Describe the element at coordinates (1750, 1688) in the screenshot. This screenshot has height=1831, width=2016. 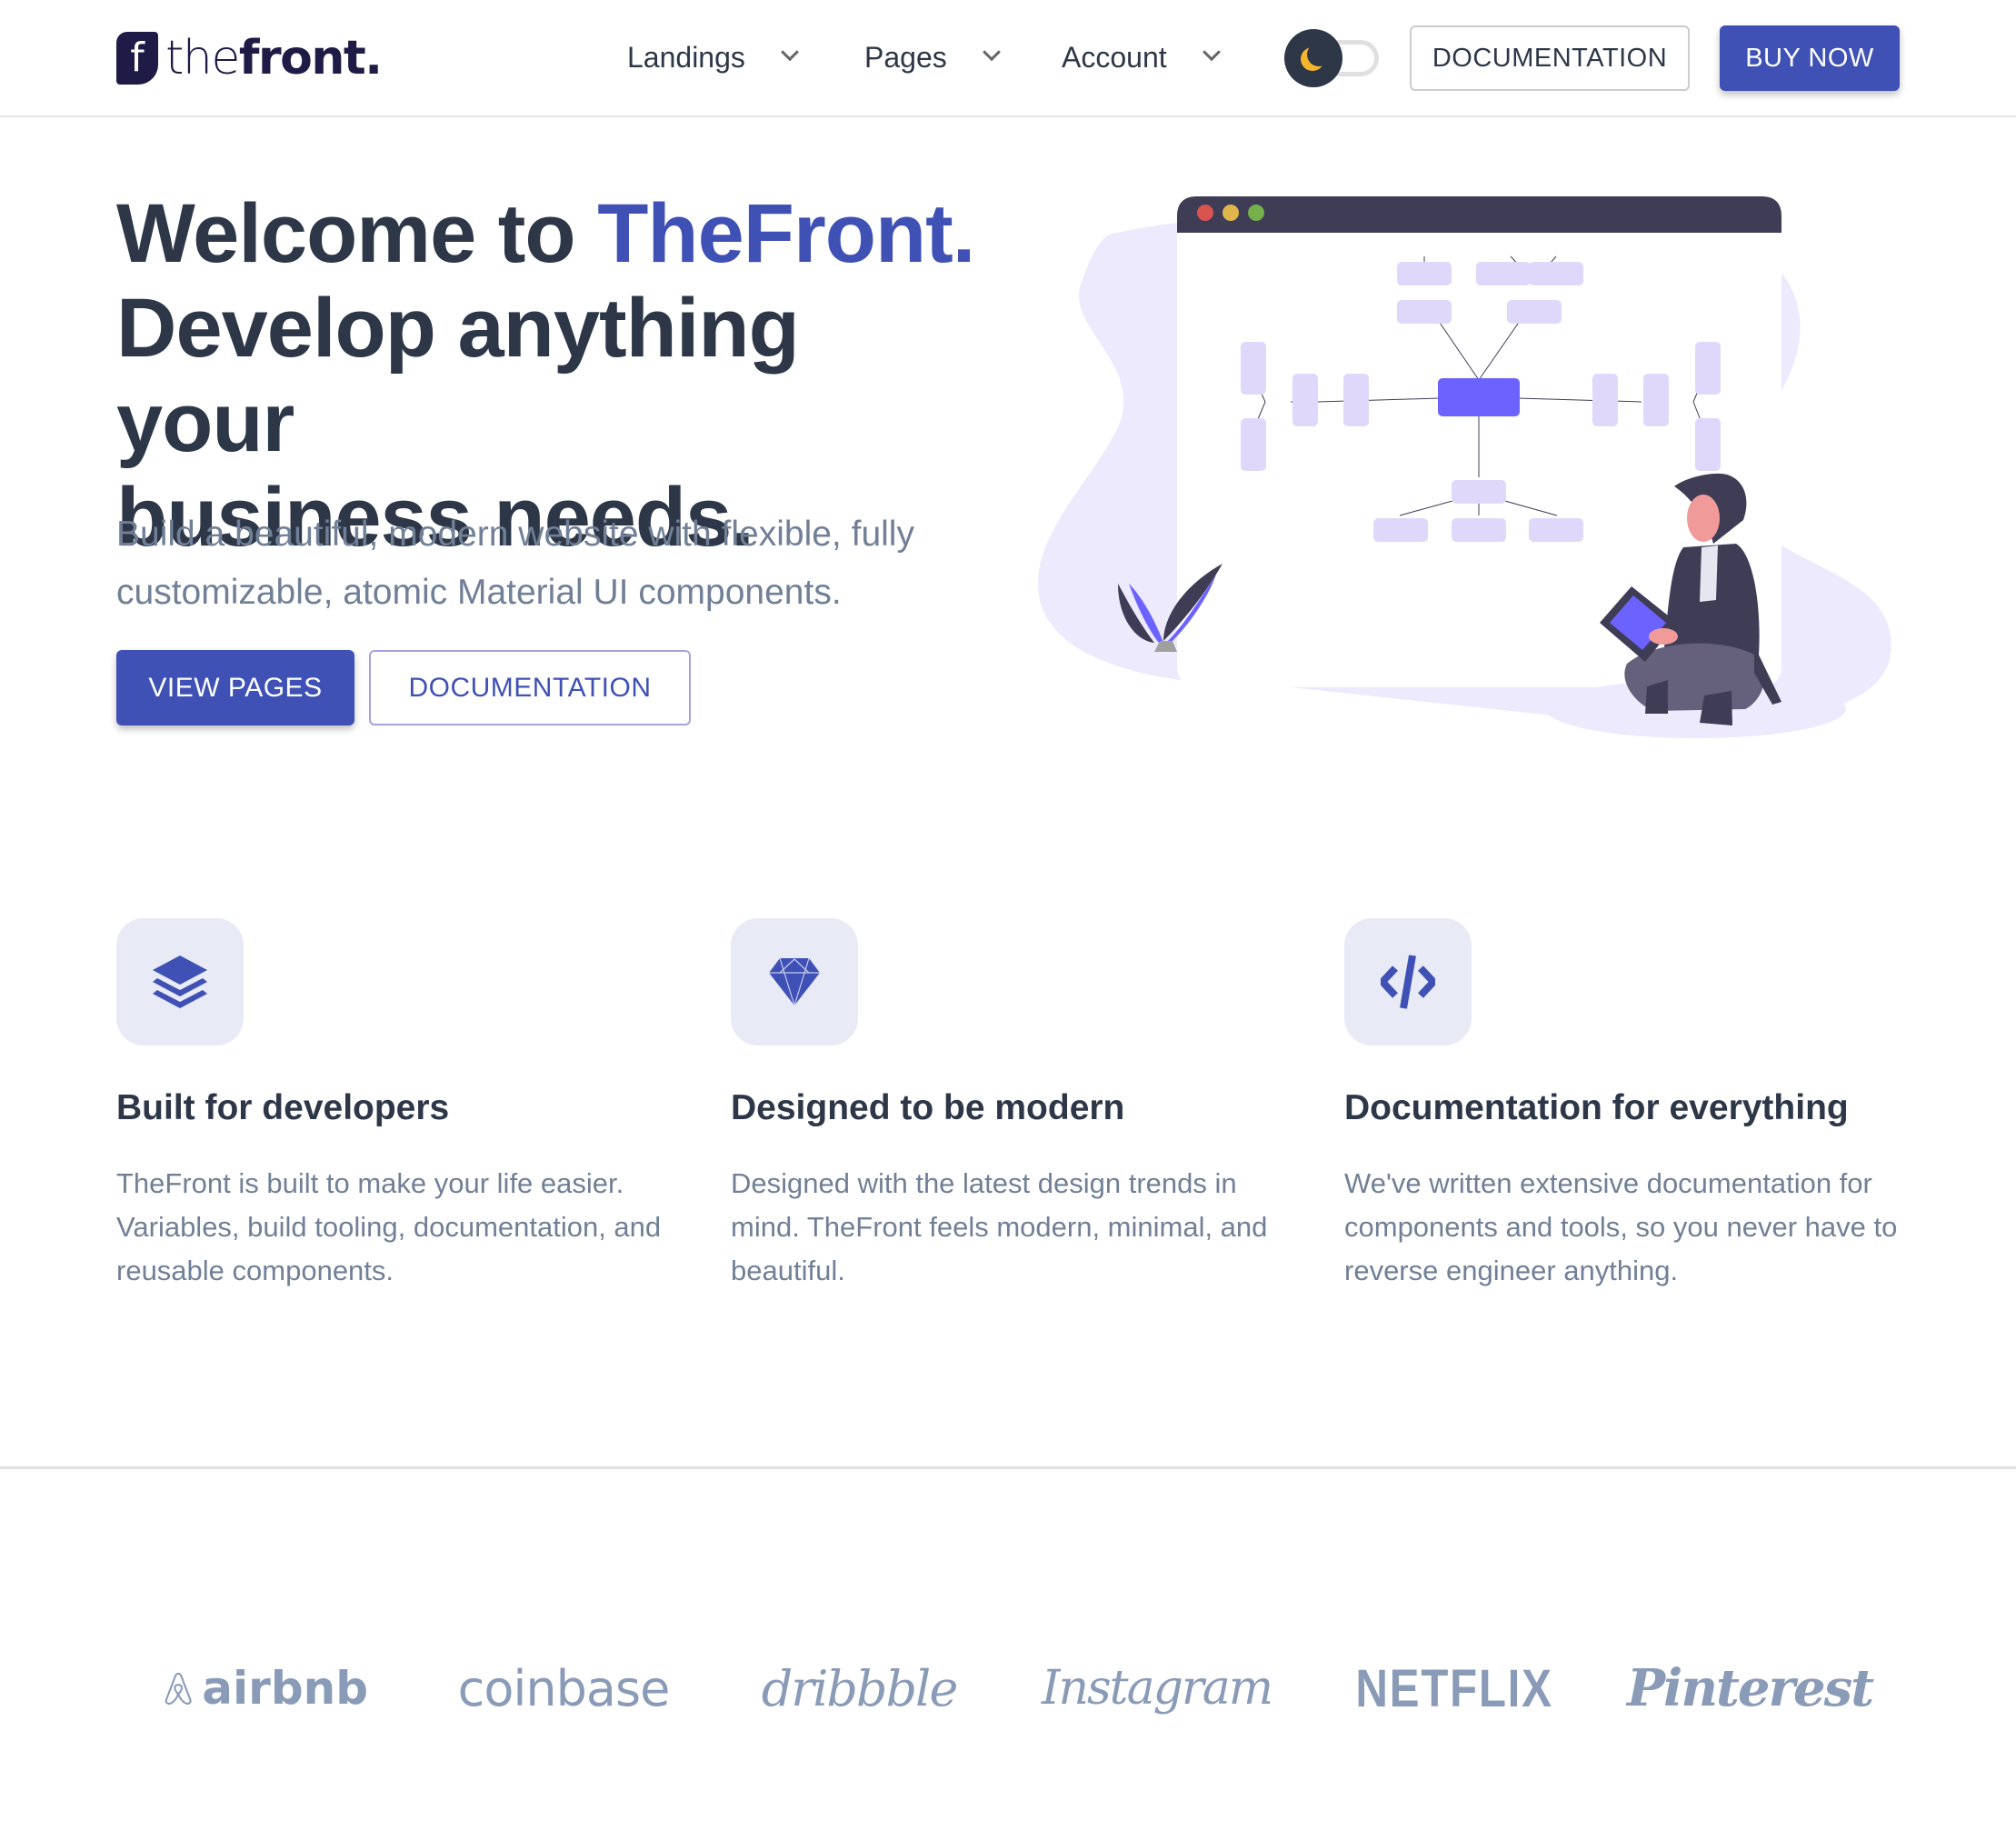
I see `partner-logo-pinterest: Pinterest` at that location.